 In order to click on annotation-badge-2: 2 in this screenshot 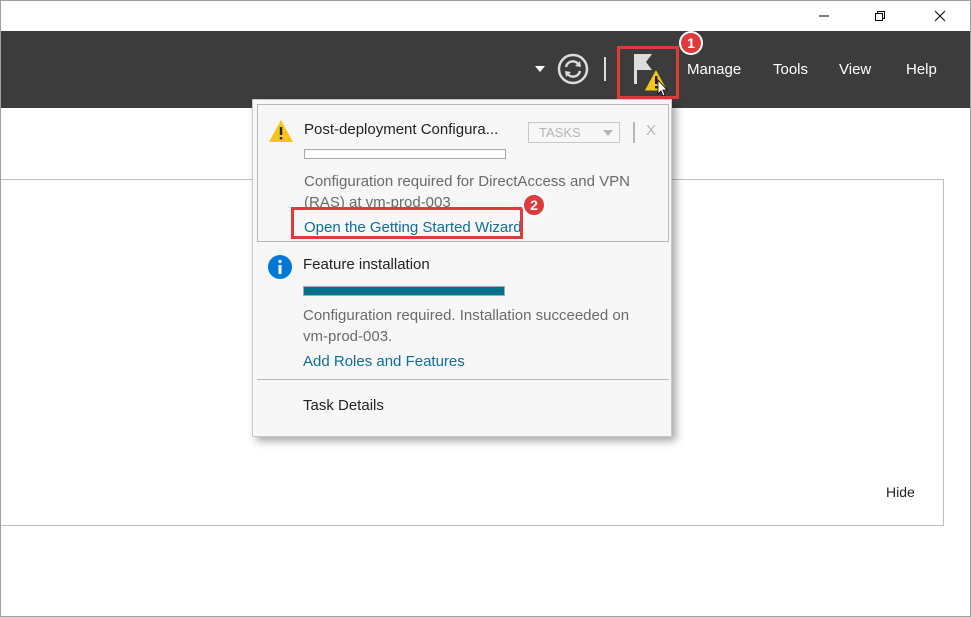, I will do `click(534, 205)`.